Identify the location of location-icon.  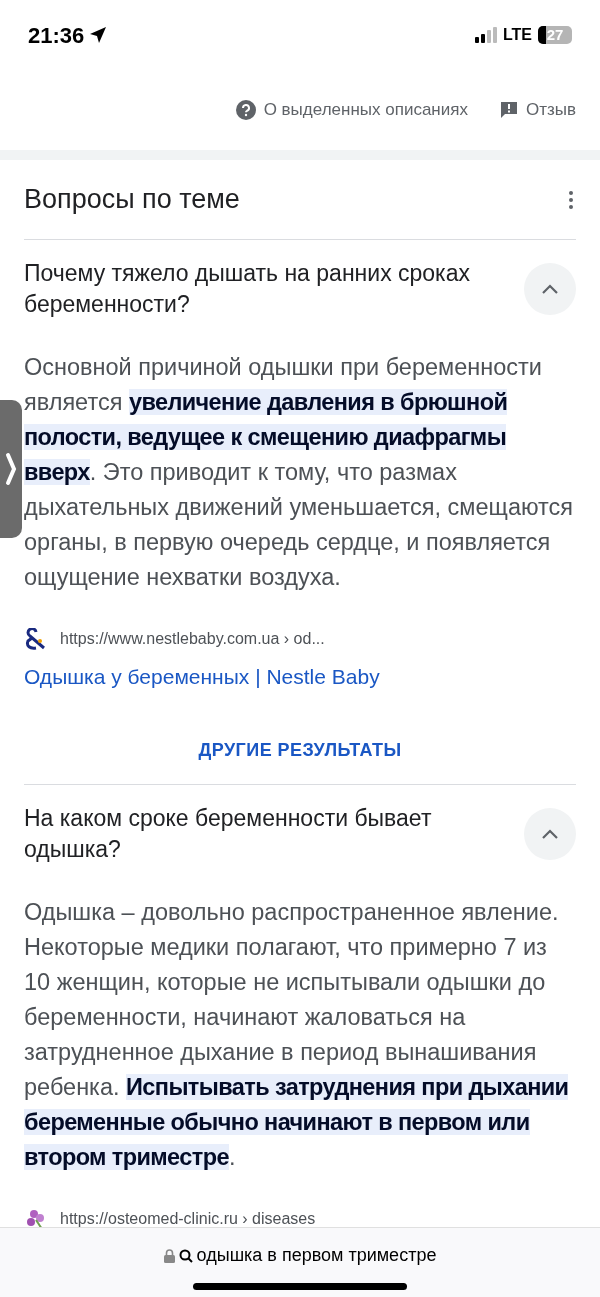
(98, 35).